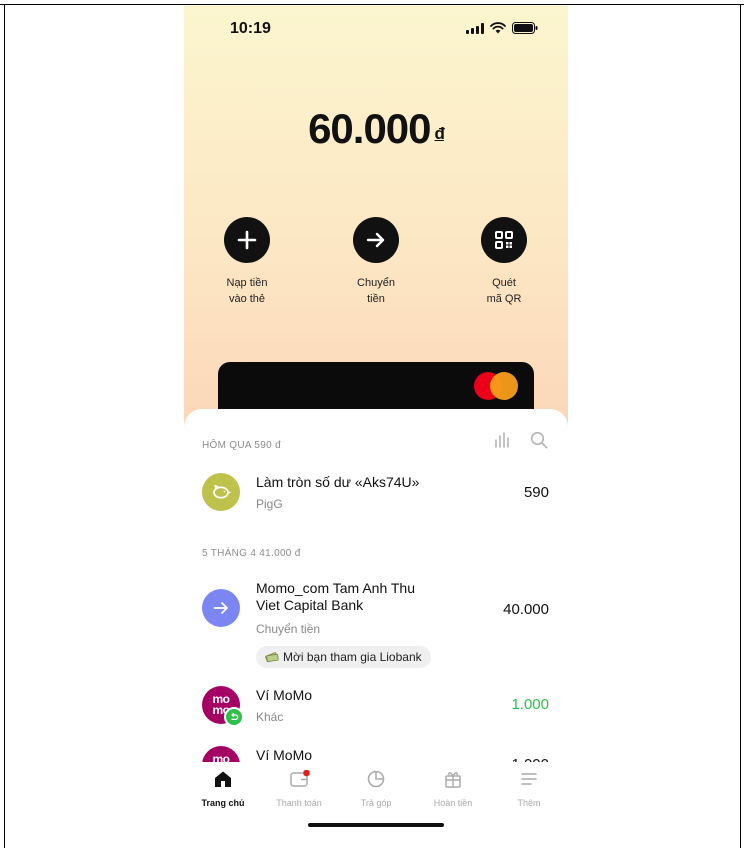 The image size is (744, 848). What do you see at coordinates (336, 596) in the screenshot?
I see `transaction-title: Momo_com Tam Anh Thu Viet Capital Bank` at bounding box center [336, 596].